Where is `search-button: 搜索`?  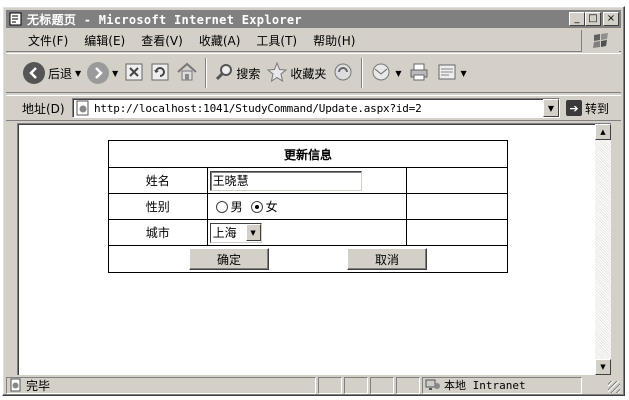 search-button: 搜索 is located at coordinates (237, 73).